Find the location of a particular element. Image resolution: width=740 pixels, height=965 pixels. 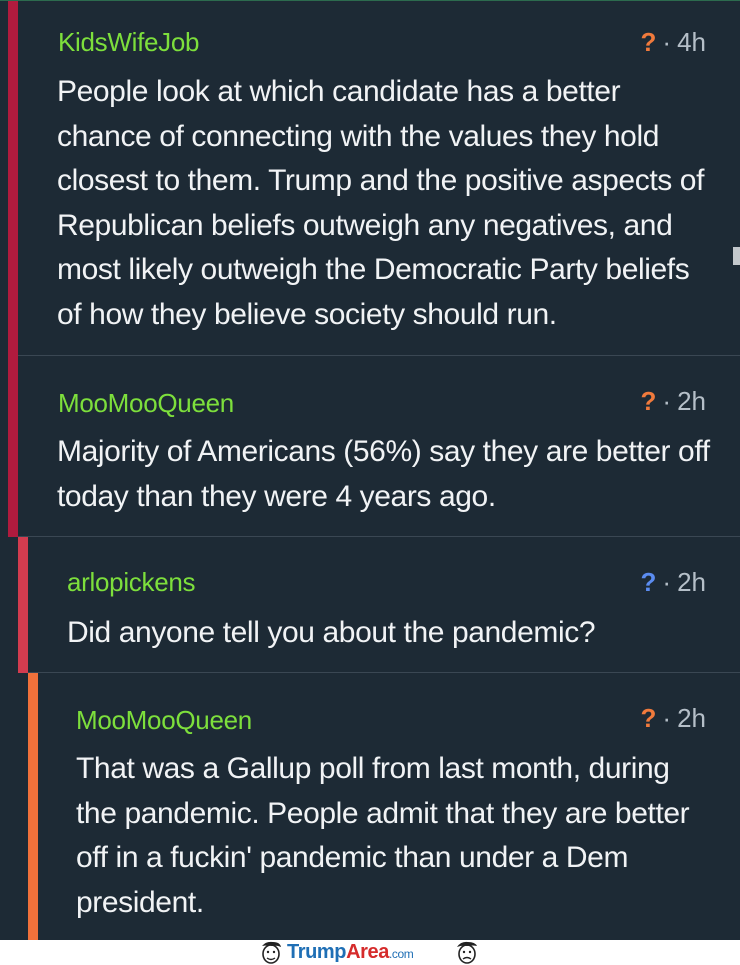

watermark-trump: Trump is located at coordinates (317, 952).